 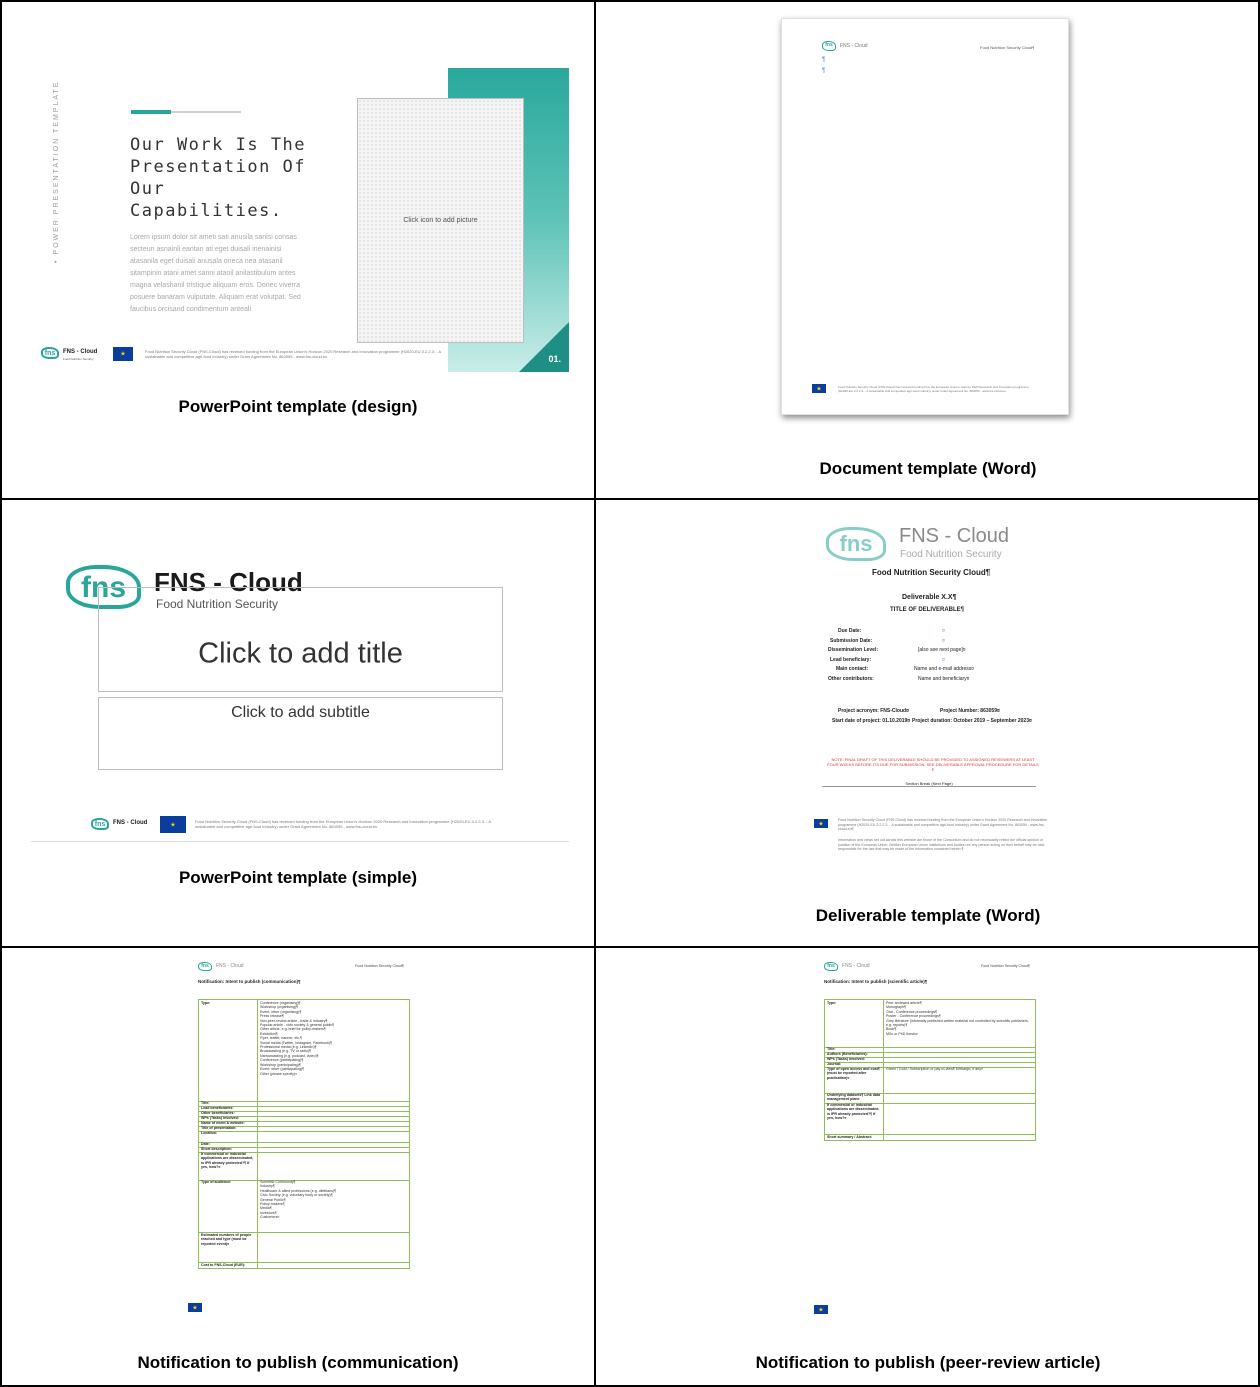 I want to click on vertical-label: • POWER PRESENTATION TEMPLATE, so click(x=56, y=171).